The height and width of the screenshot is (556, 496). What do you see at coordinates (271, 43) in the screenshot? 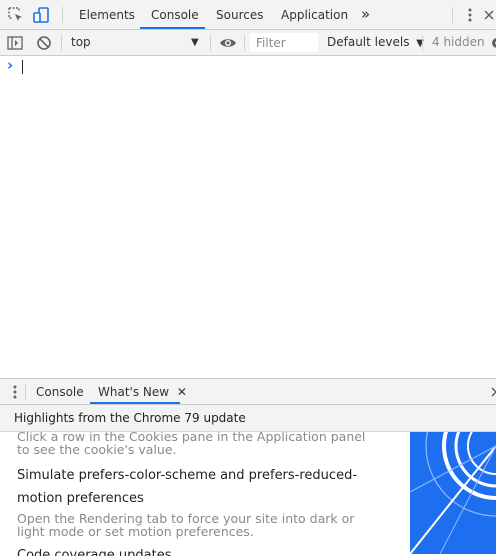
I see `filter-placeholder: Filter` at bounding box center [271, 43].